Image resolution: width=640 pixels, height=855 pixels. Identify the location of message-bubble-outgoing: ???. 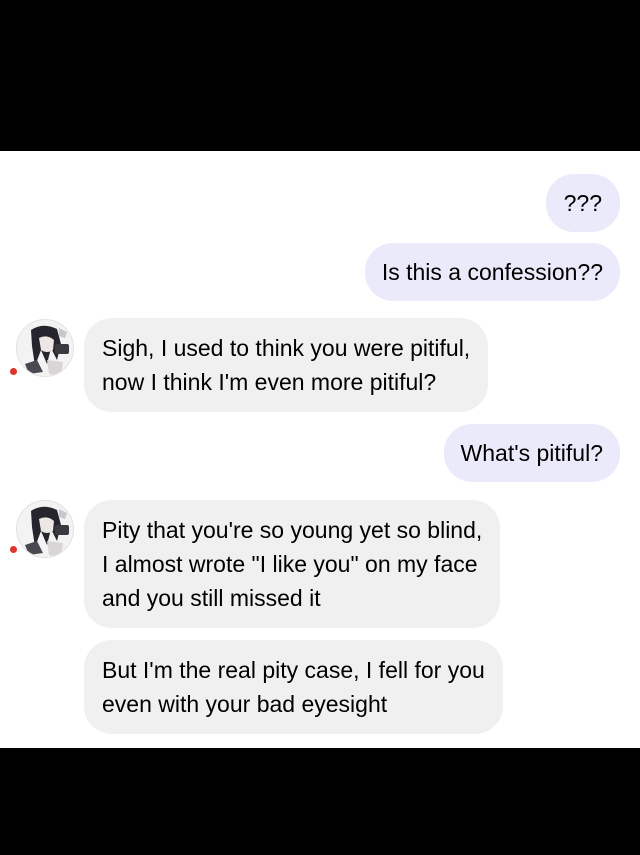
(582, 203).